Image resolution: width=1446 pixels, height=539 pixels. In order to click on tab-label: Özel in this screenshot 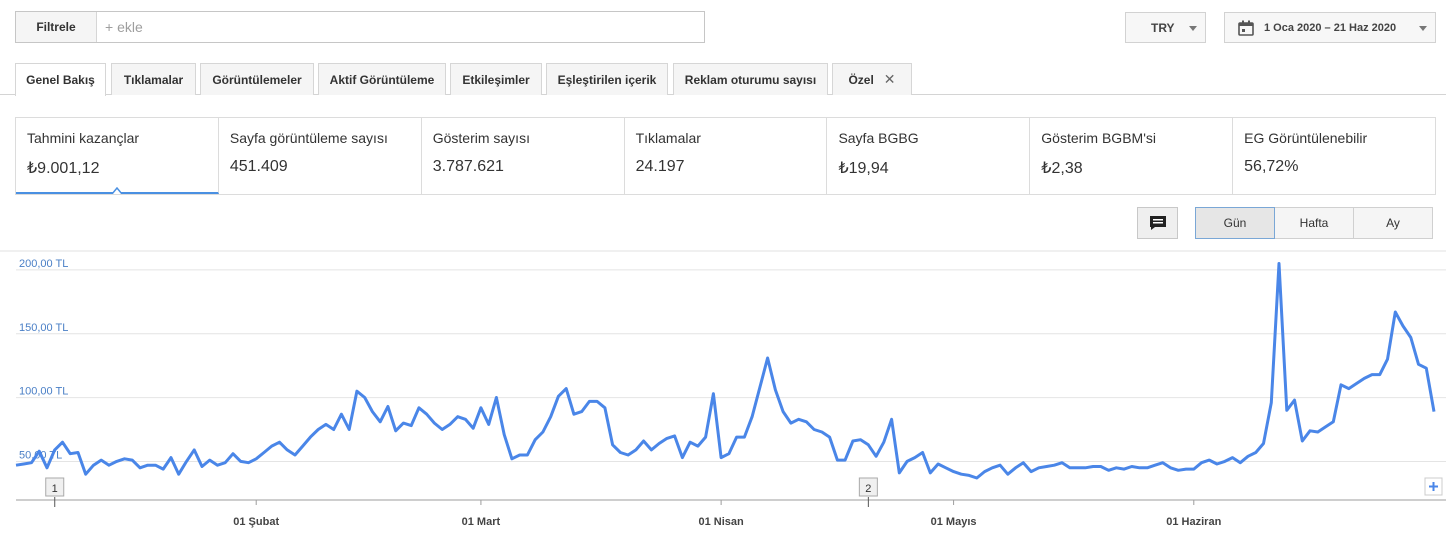, I will do `click(861, 79)`.